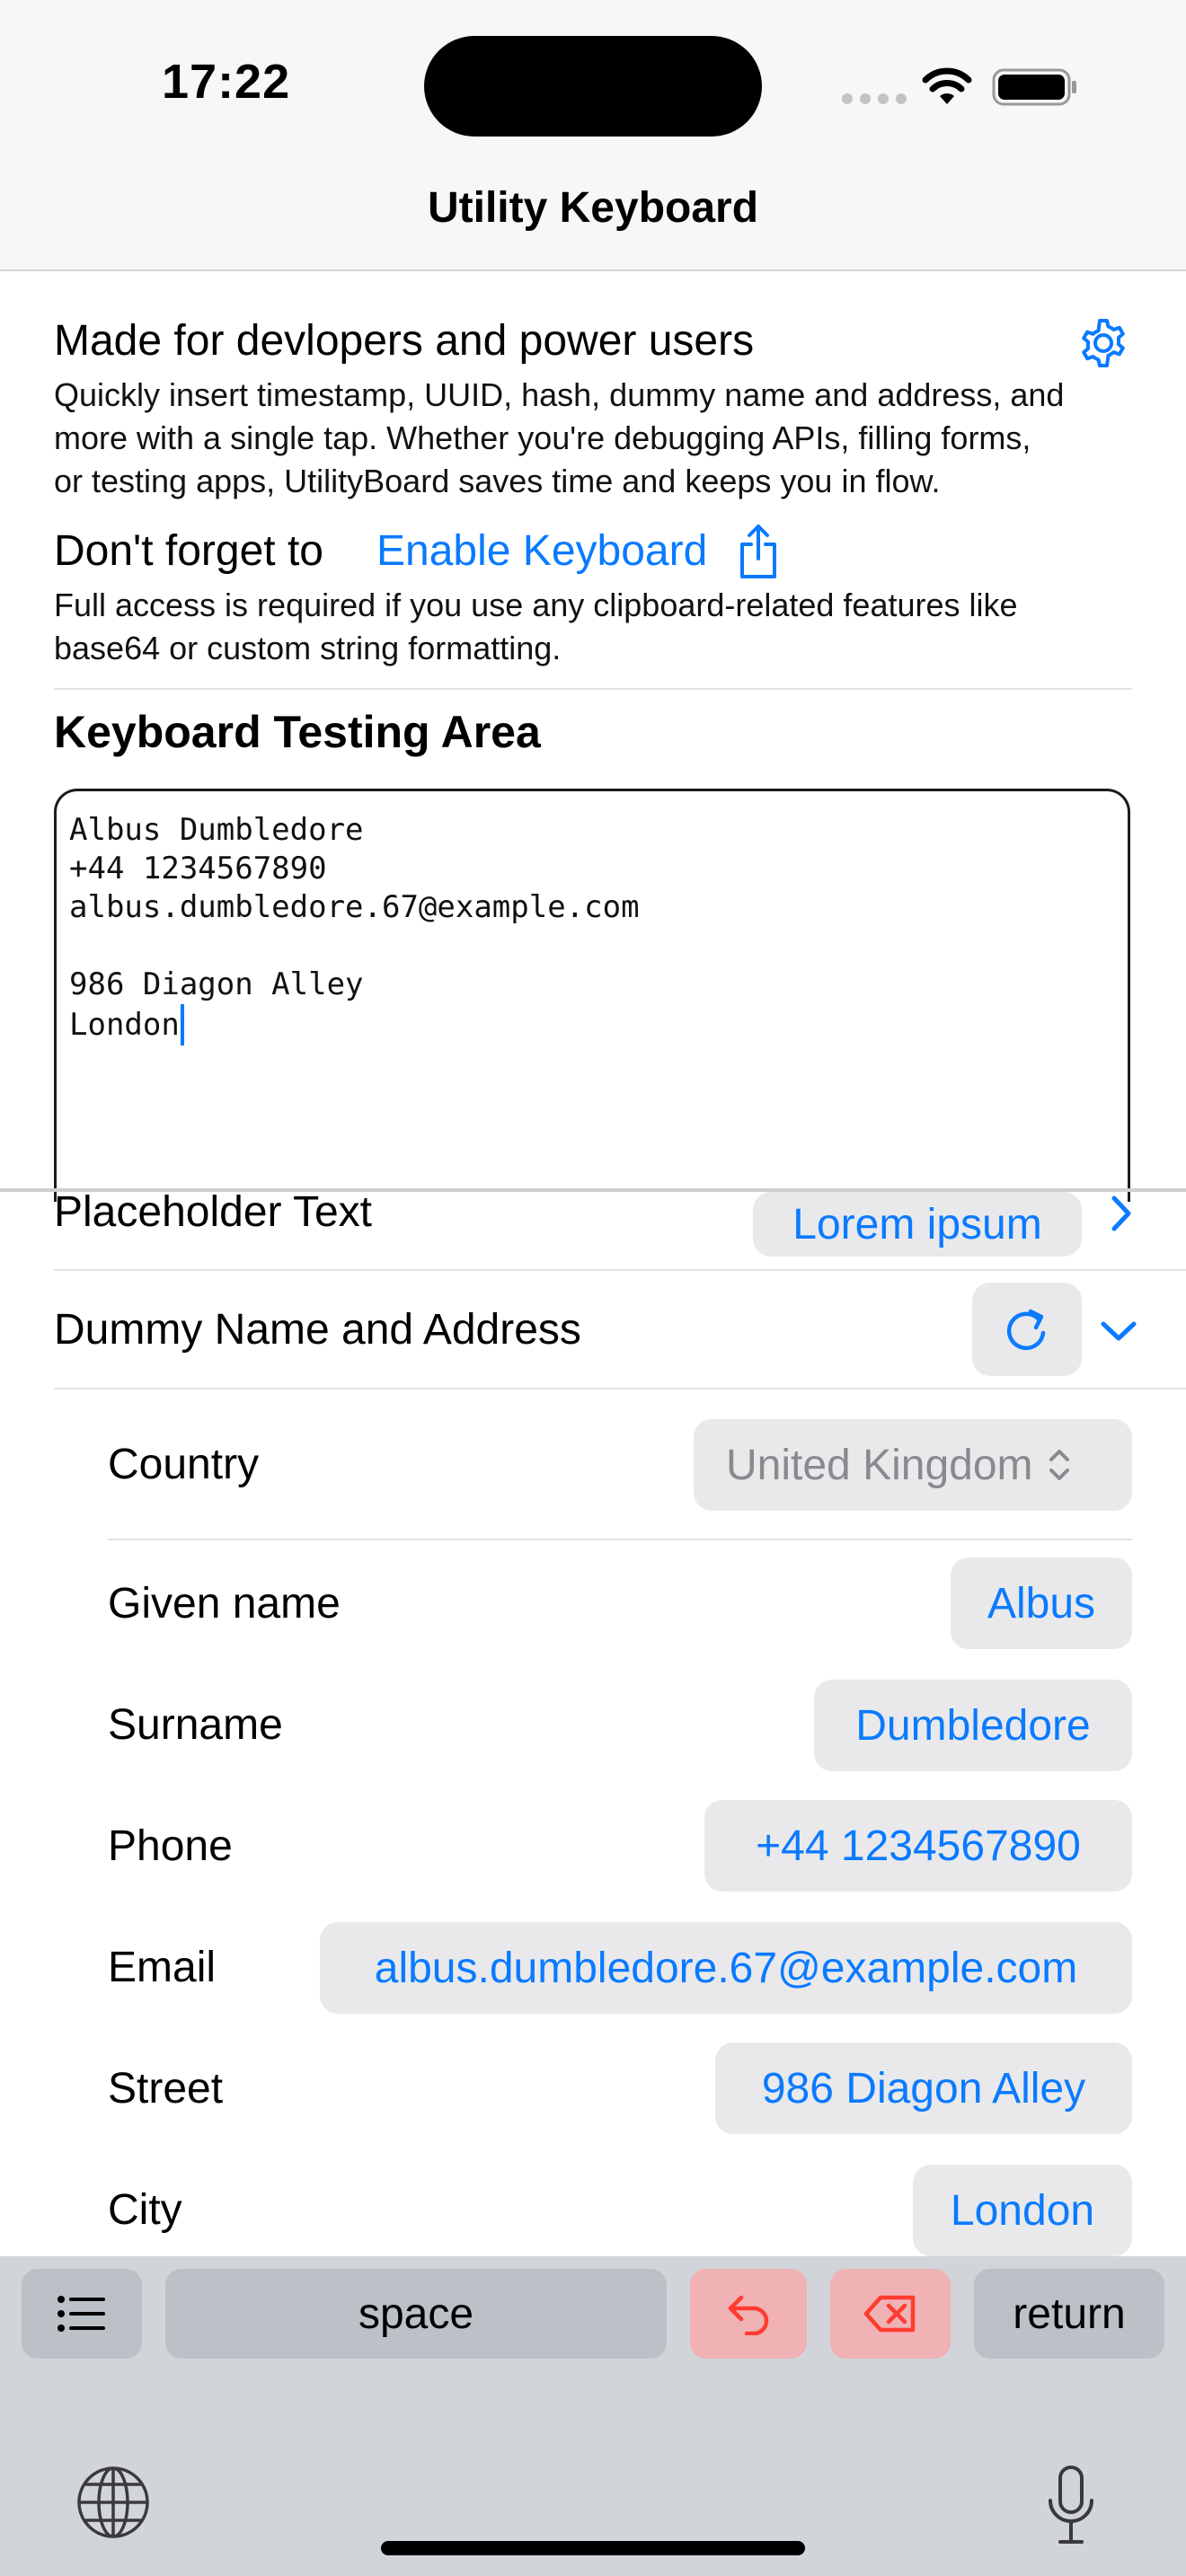  I want to click on cellular-signal-icon, so click(874, 98).